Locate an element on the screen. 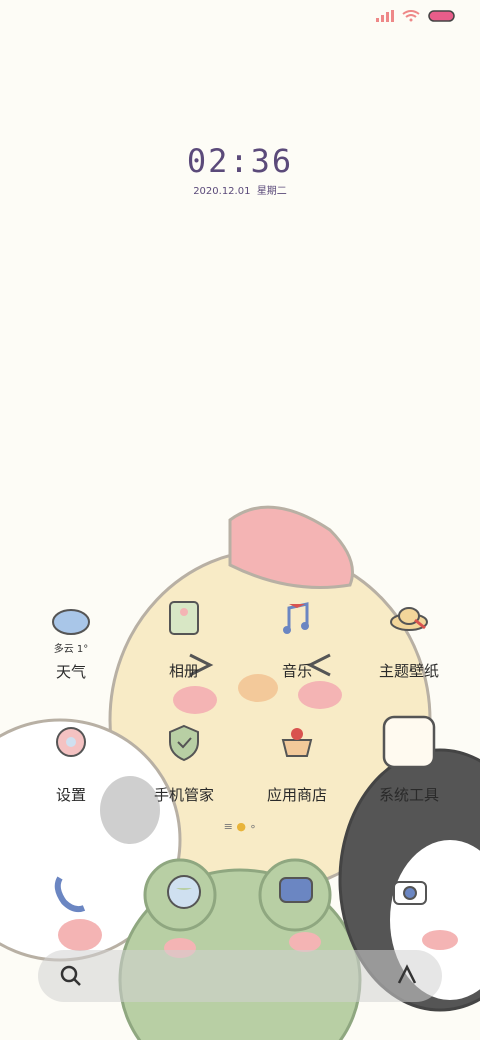 The image size is (480, 1040). hat-icon is located at coordinates (409, 619).